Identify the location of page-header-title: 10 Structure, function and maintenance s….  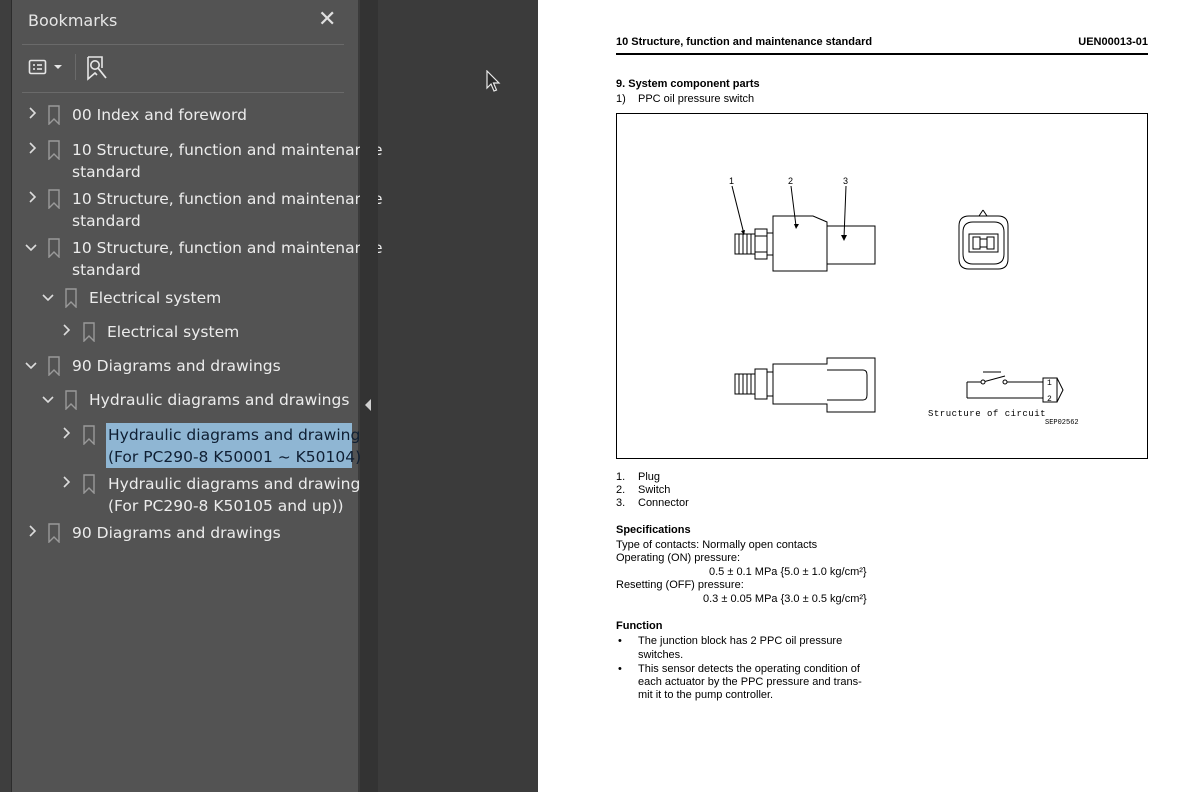
(744, 42).